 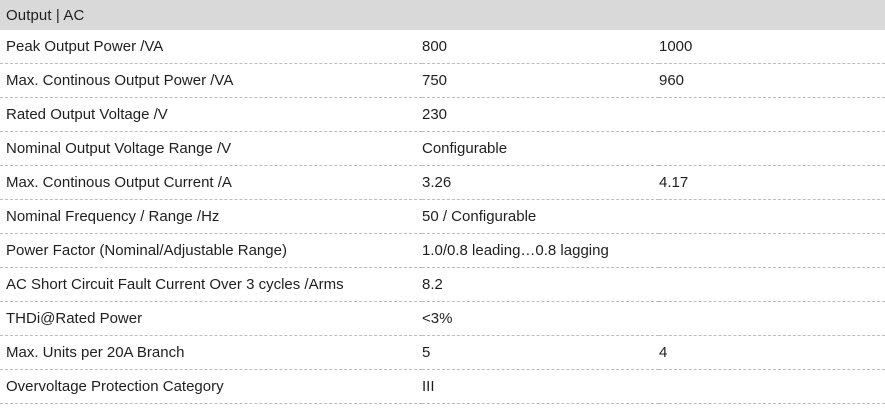 I want to click on parameter-label: Max. Units per 20A Branch, so click(x=211, y=352).